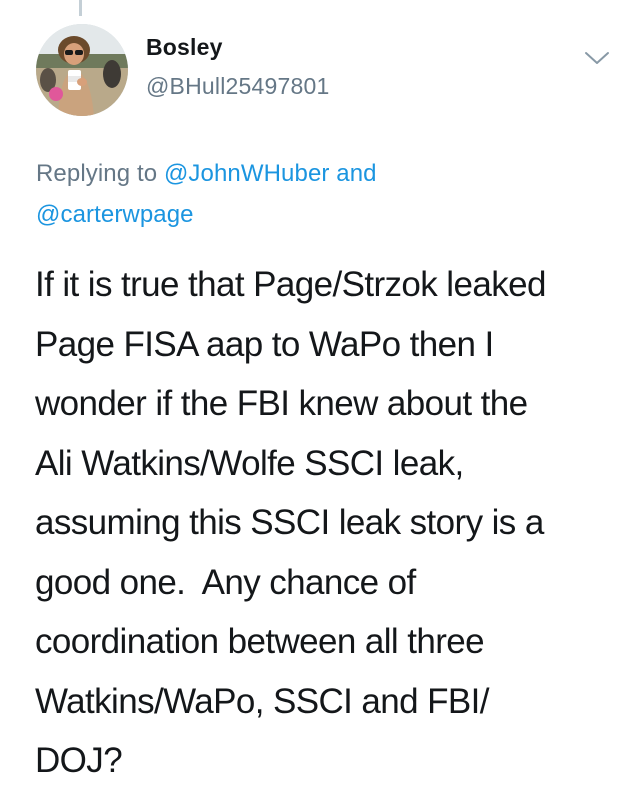 This screenshot has height=791, width=629. What do you see at coordinates (260, 641) in the screenshot?
I see `tweet-text-line: coordination between all three` at bounding box center [260, 641].